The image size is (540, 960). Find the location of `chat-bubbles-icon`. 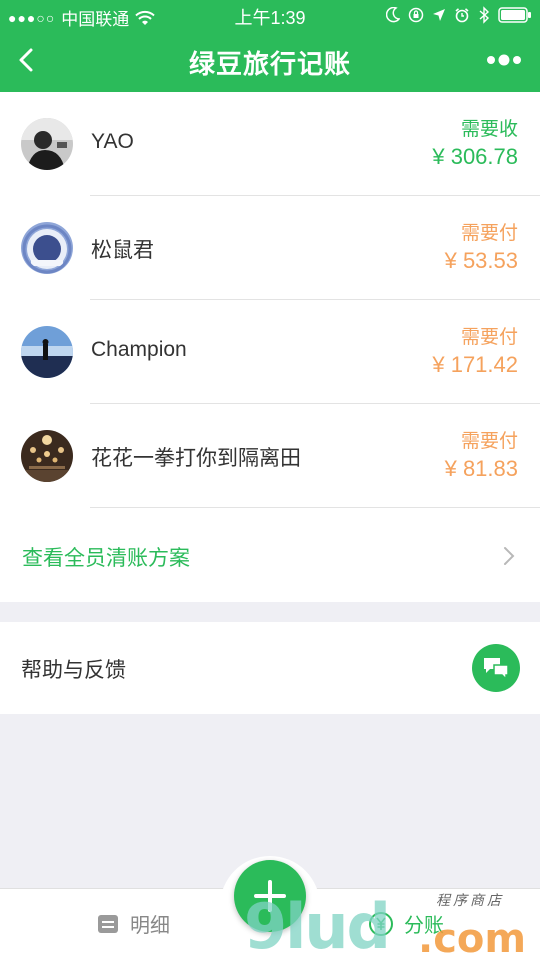

chat-bubbles-icon is located at coordinates (496, 668).